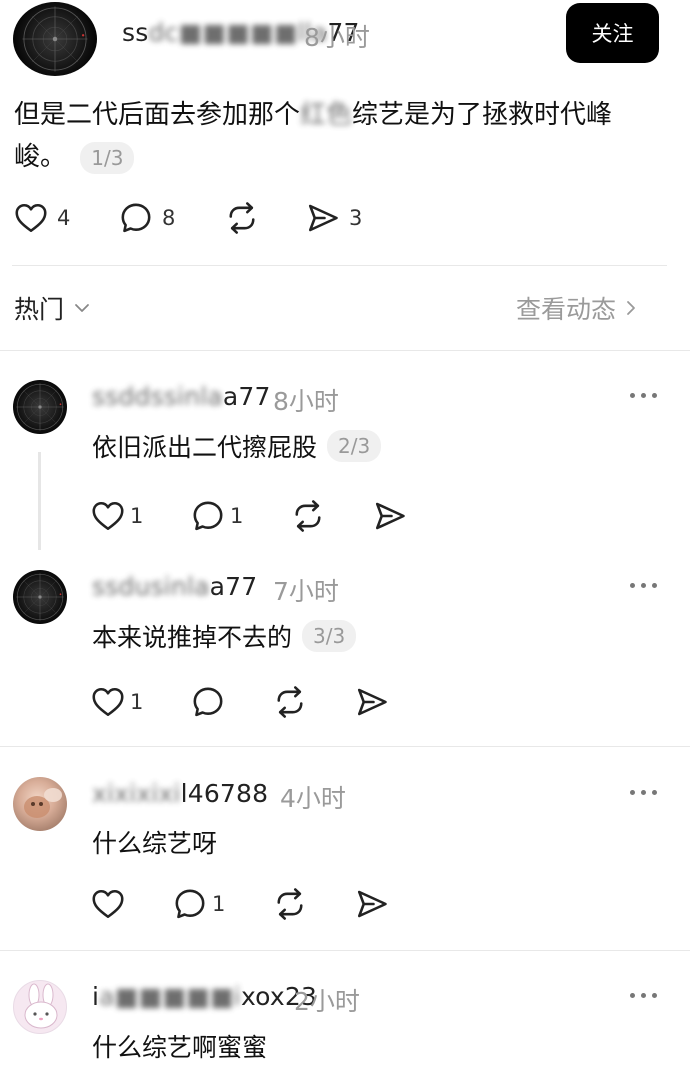  I want to click on like-button: 4, so click(41, 218).